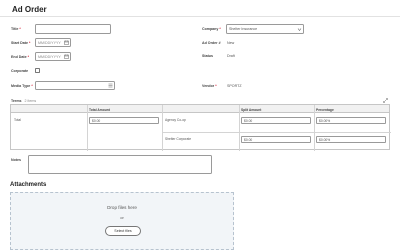  Describe the element at coordinates (49, 42) in the screenshot. I see `start-date-placeholder: MM/DD/YYYY` at that location.